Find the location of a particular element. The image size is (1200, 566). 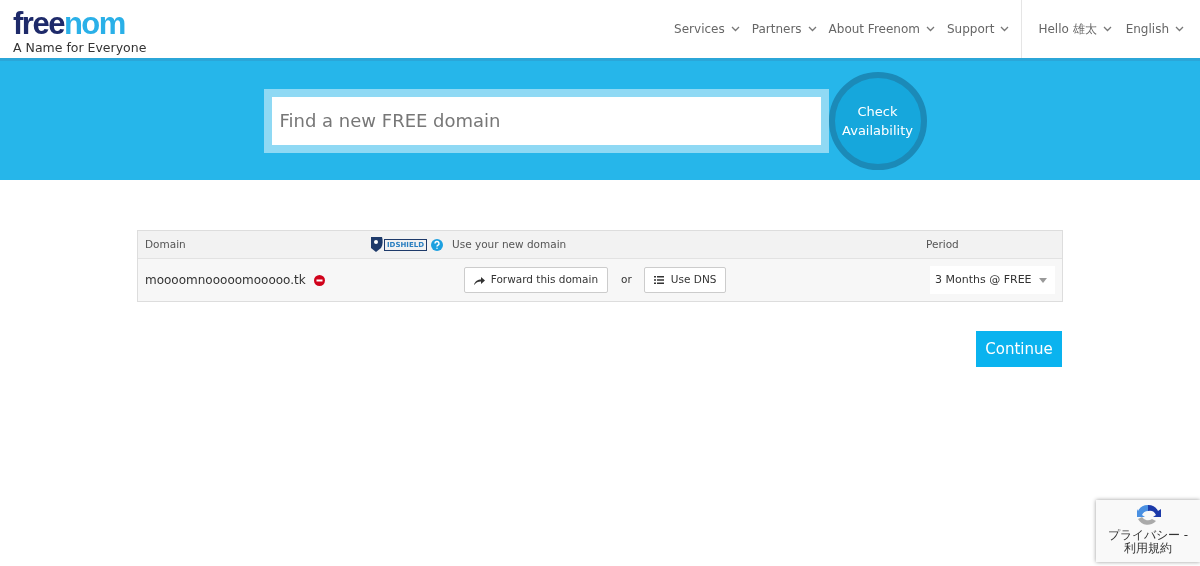

logo-tagline: A Name for Everyone is located at coordinates (80, 48).